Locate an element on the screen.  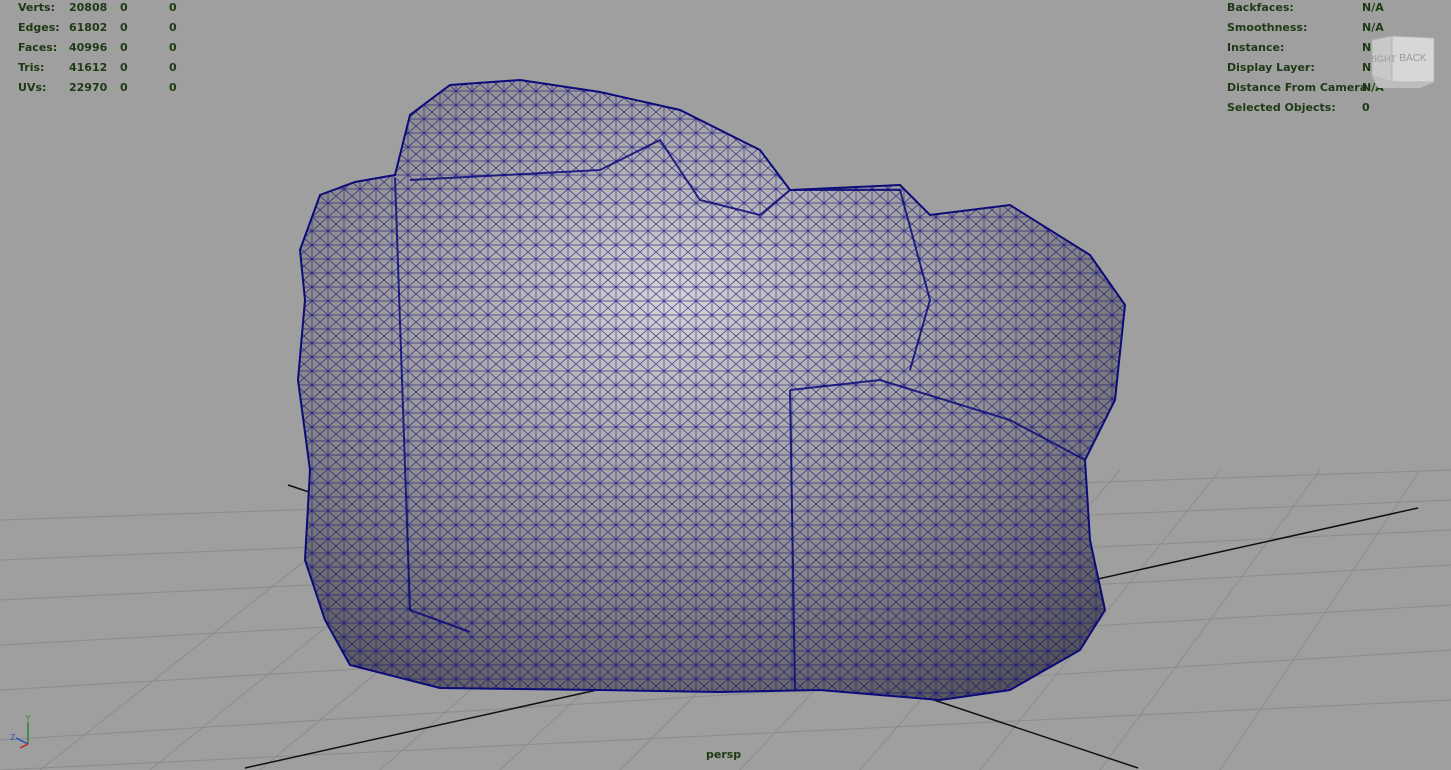
info-label: Selected Objects: is located at coordinates (1281, 107).